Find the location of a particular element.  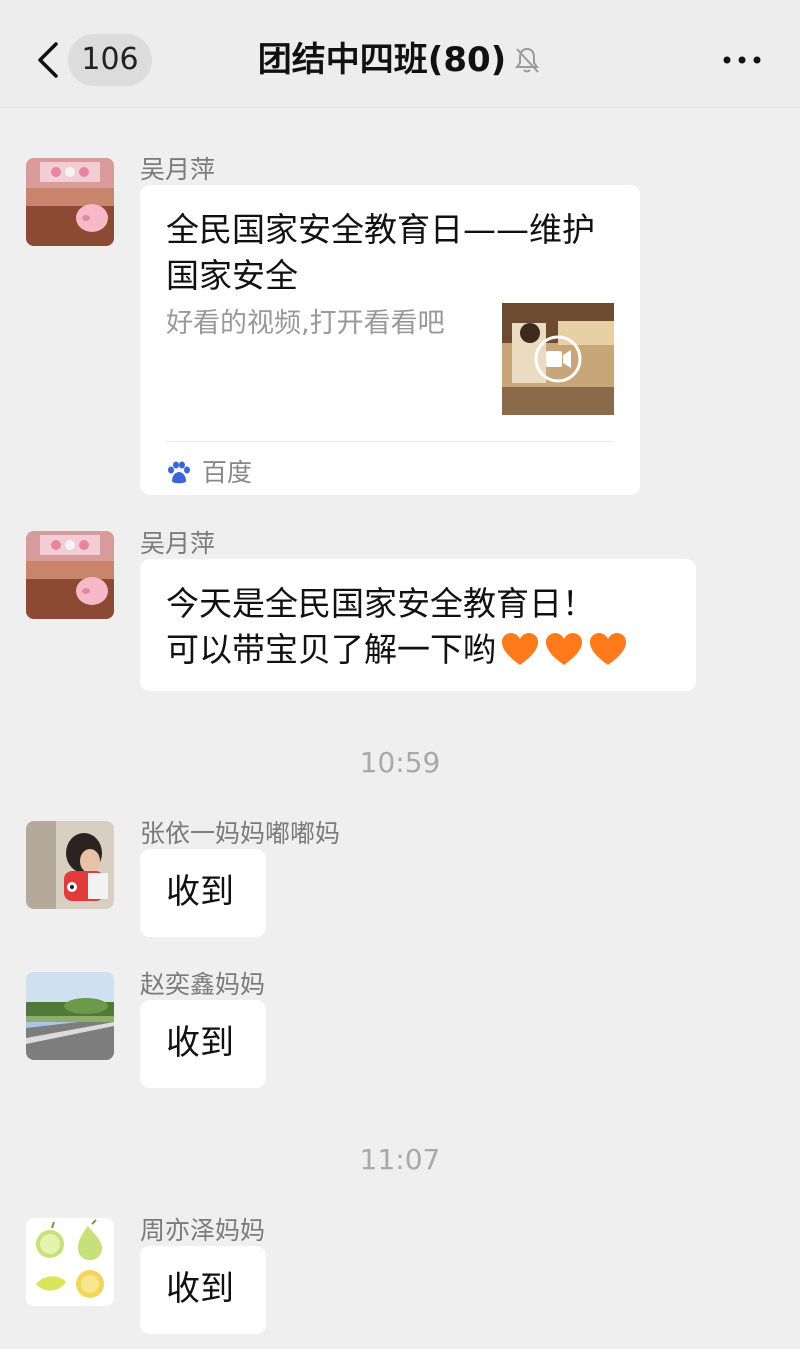

timestamp: 10:59 is located at coordinates (400, 762).